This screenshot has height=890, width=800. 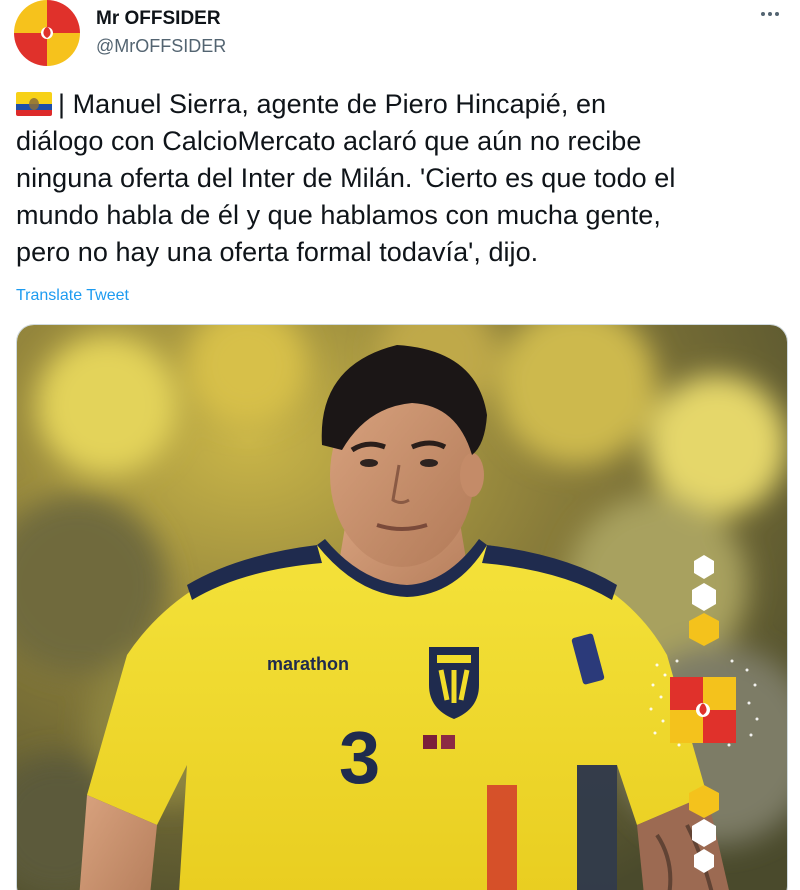 What do you see at coordinates (400, 35) in the screenshot?
I see `tweet-header: Mr OFFSIDER @MrOFFSIDER` at bounding box center [400, 35].